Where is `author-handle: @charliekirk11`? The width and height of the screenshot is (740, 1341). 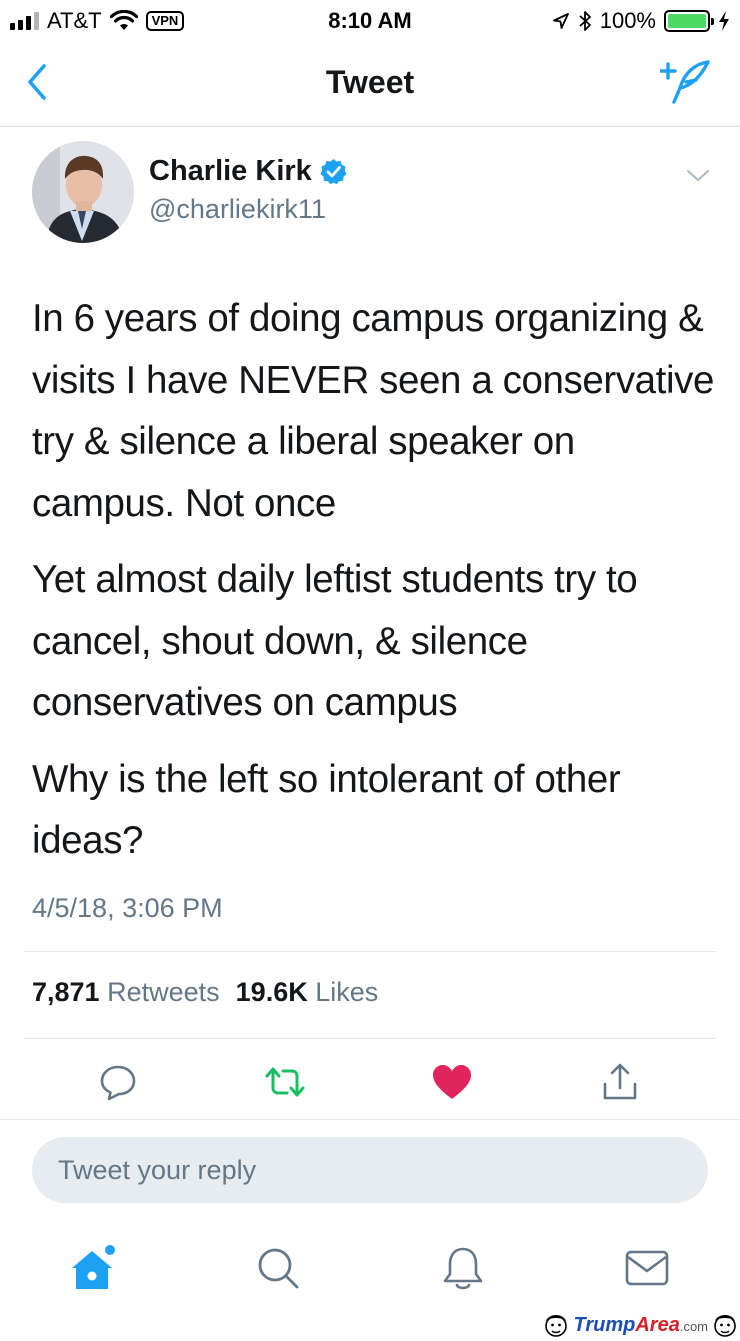 author-handle: @charliekirk11 is located at coordinates (237, 209).